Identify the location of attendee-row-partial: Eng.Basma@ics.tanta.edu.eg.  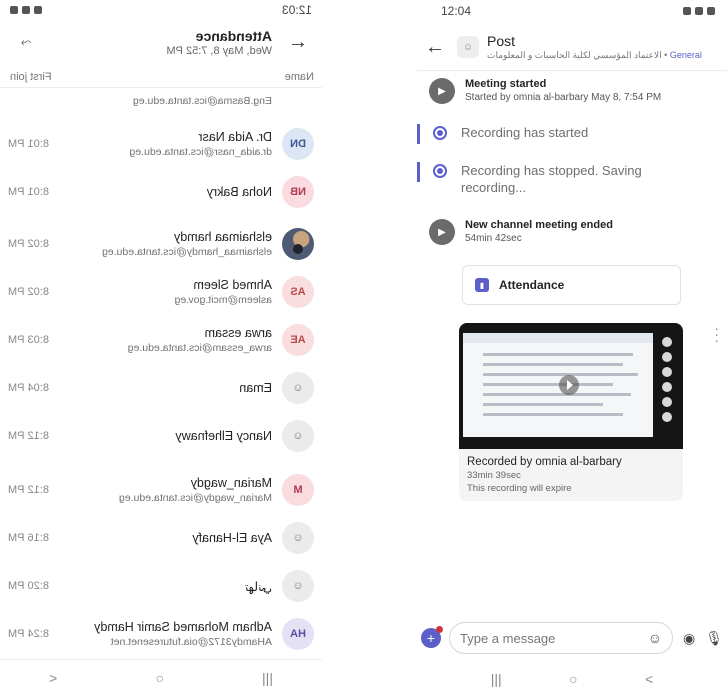
(161, 100).